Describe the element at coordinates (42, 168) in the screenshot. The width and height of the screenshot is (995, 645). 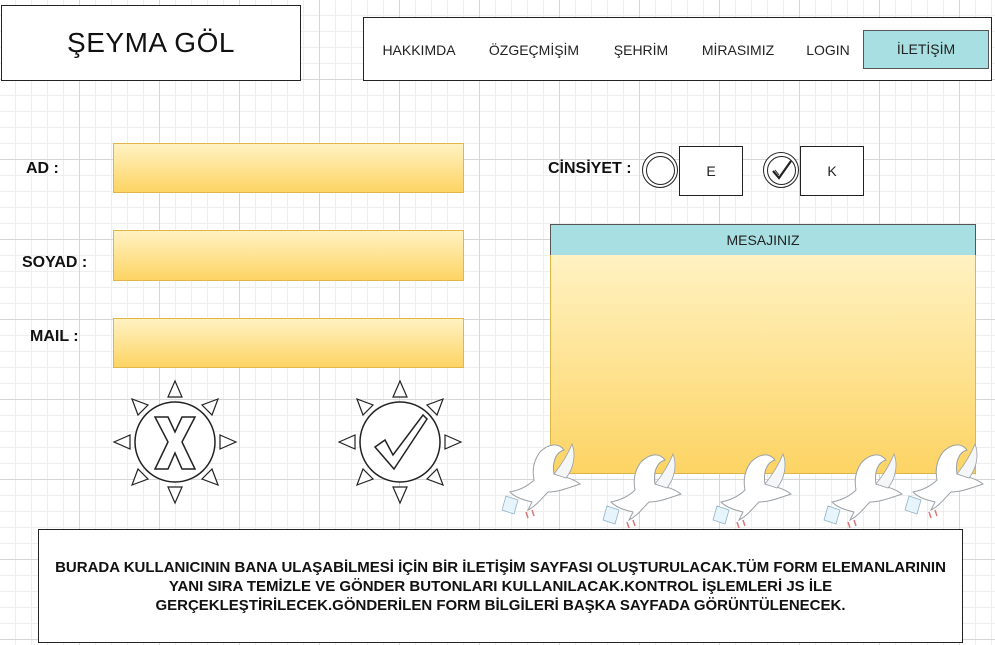
I see `name-label: AD :` at that location.